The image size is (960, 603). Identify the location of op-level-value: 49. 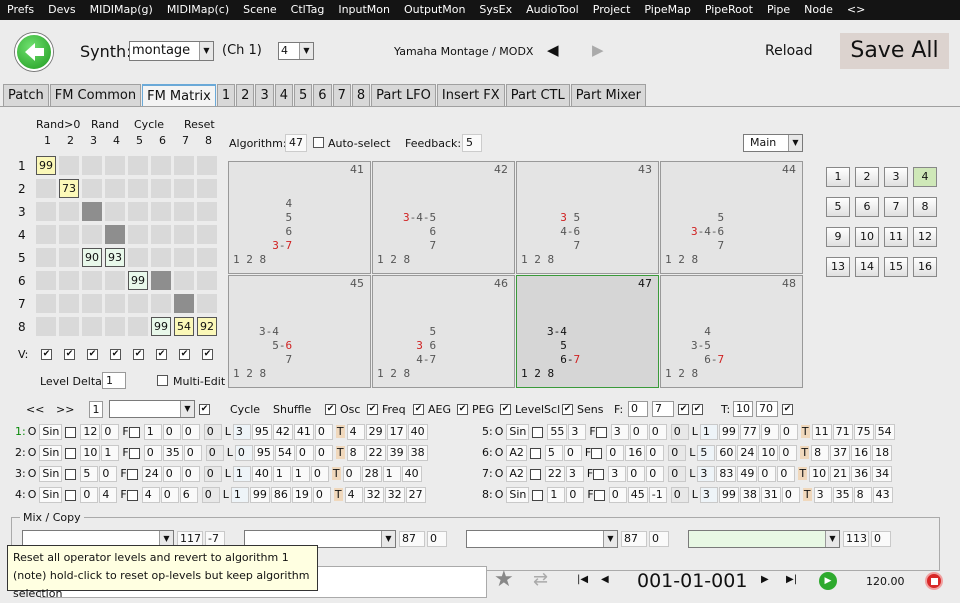
(747, 474).